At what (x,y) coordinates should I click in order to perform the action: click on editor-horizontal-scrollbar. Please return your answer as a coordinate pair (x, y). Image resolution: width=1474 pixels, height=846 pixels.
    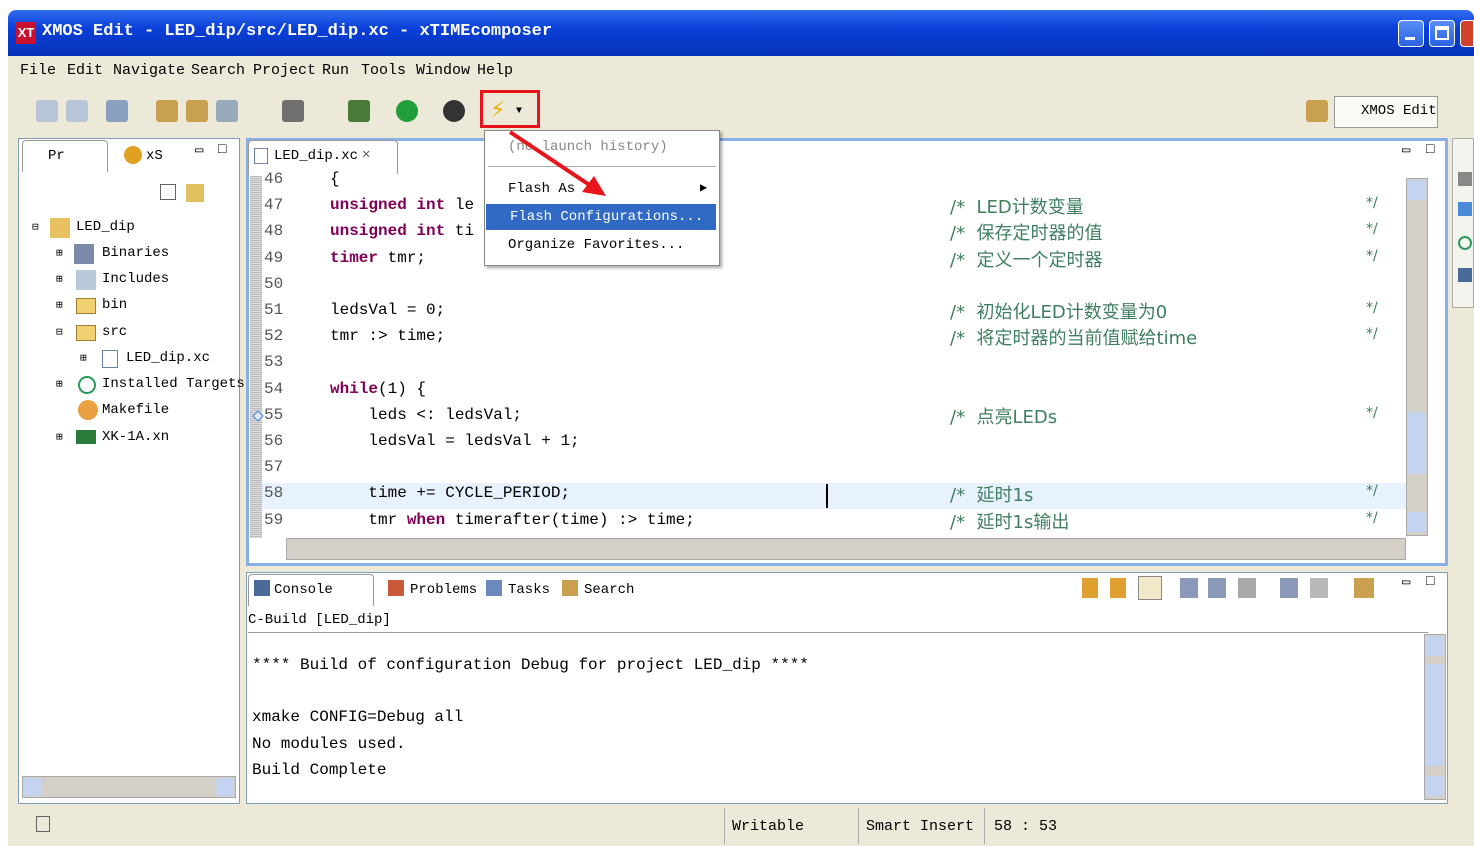
    Looking at the image, I should click on (846, 549).